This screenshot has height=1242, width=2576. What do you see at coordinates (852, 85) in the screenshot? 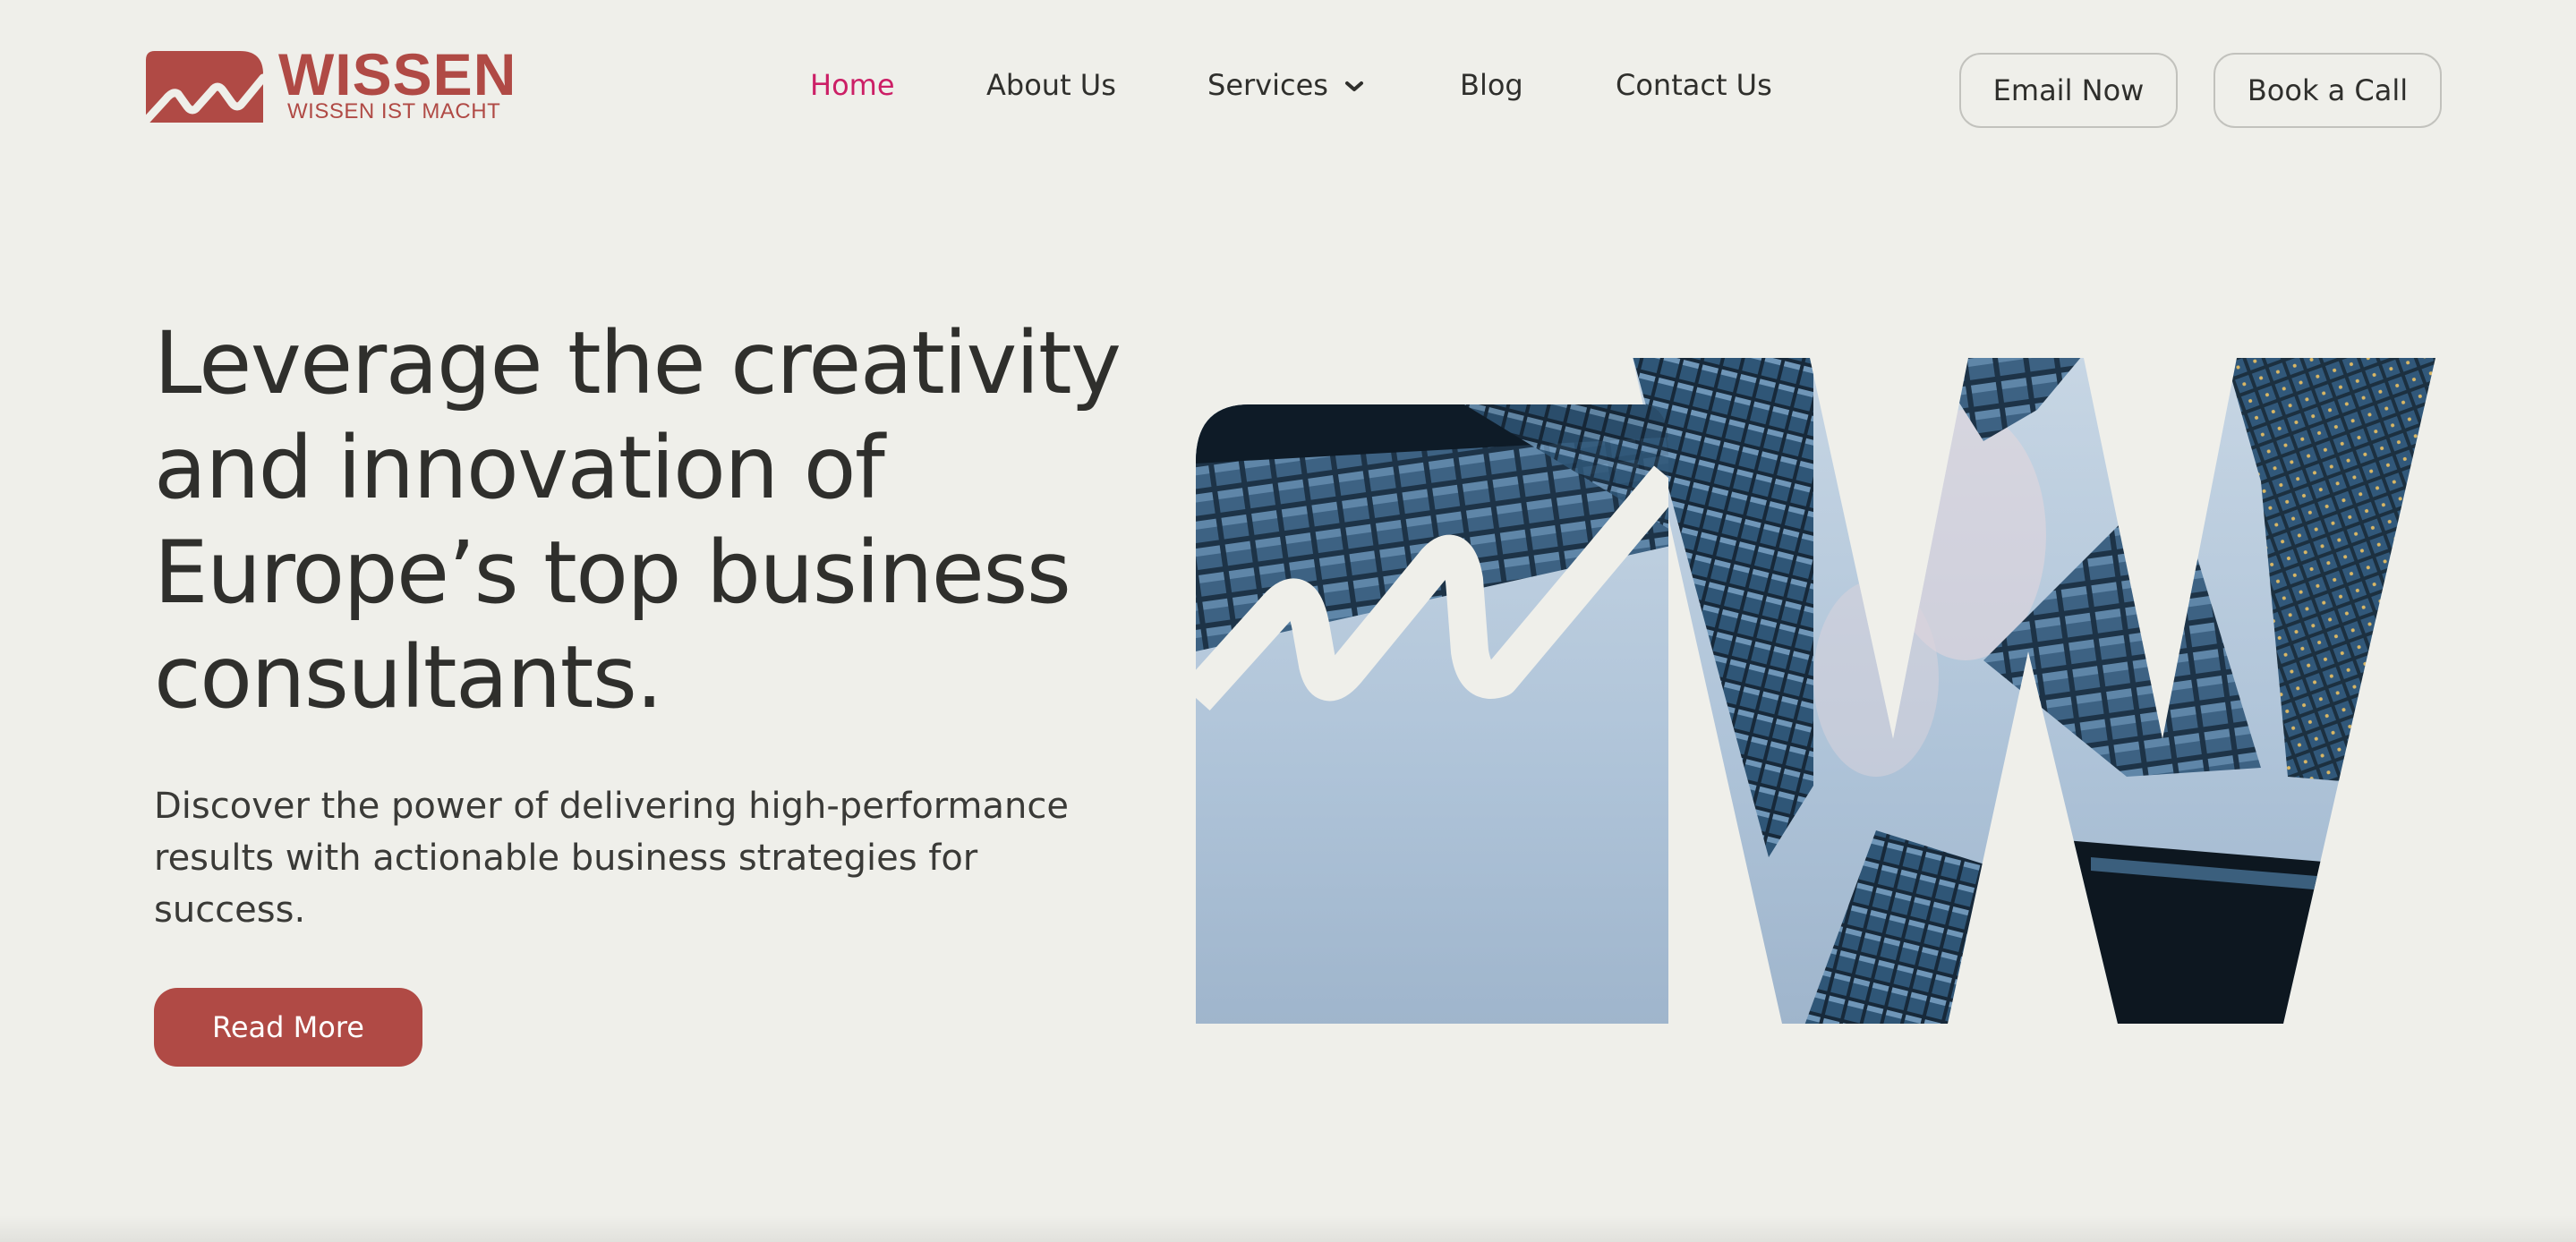
I see `nav-home: Home` at bounding box center [852, 85].